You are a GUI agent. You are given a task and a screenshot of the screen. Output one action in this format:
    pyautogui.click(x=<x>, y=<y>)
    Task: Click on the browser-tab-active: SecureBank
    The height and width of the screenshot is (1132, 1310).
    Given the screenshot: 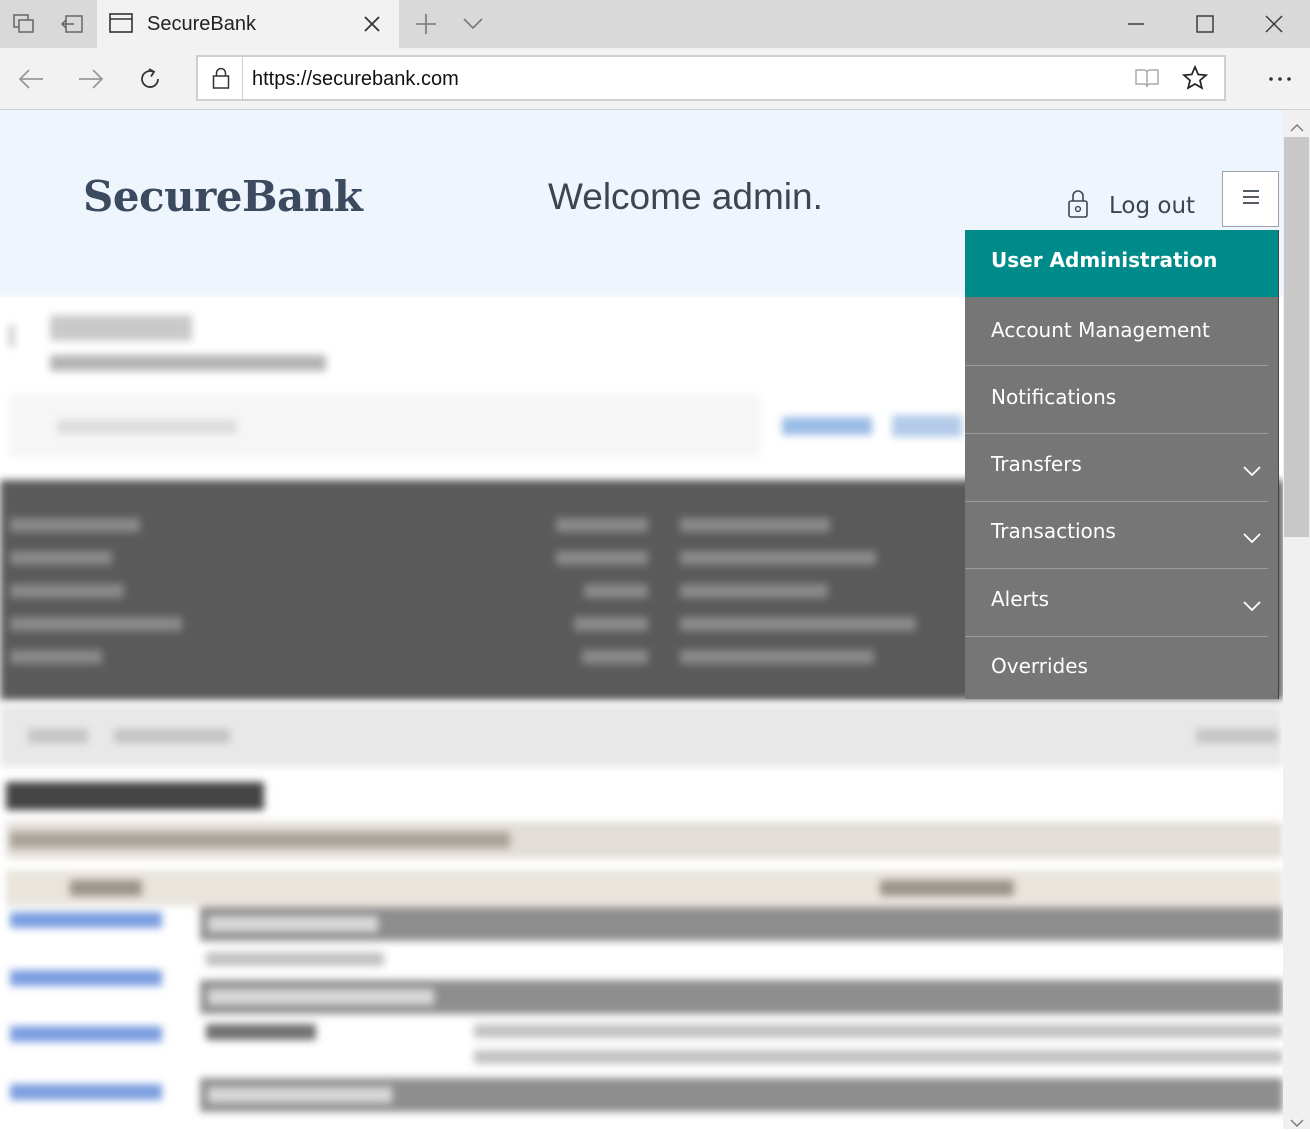 What is the action you would take?
    pyautogui.click(x=248, y=24)
    